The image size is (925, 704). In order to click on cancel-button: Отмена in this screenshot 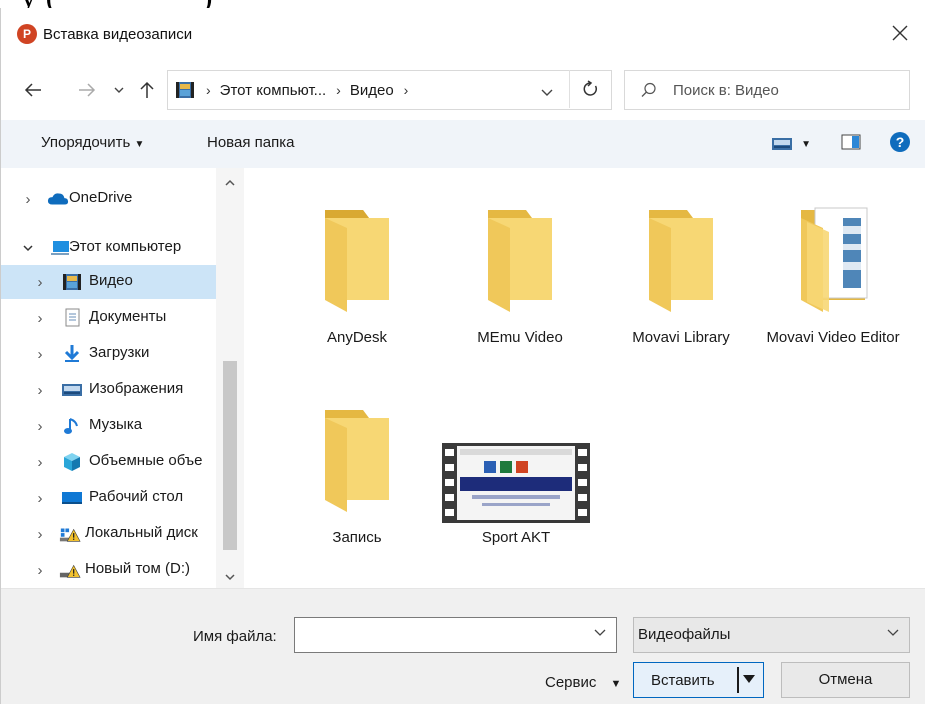, I will do `click(845, 680)`.